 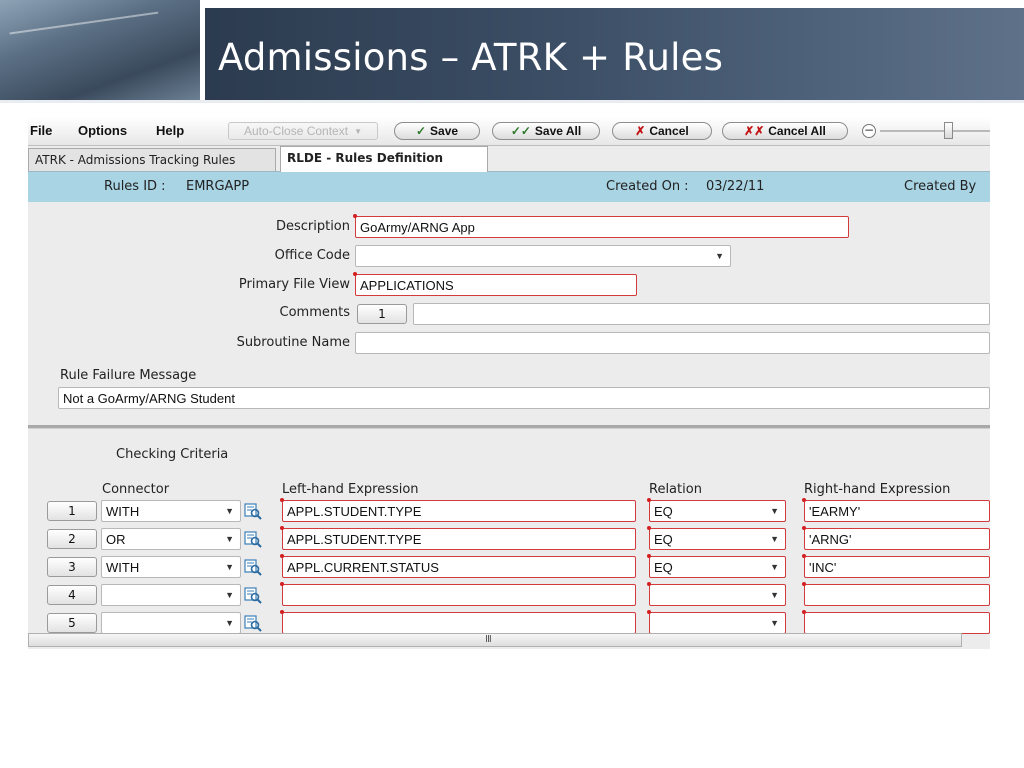 What do you see at coordinates (218, 186) in the screenshot?
I see `rules-id-value: EMRGAPP` at bounding box center [218, 186].